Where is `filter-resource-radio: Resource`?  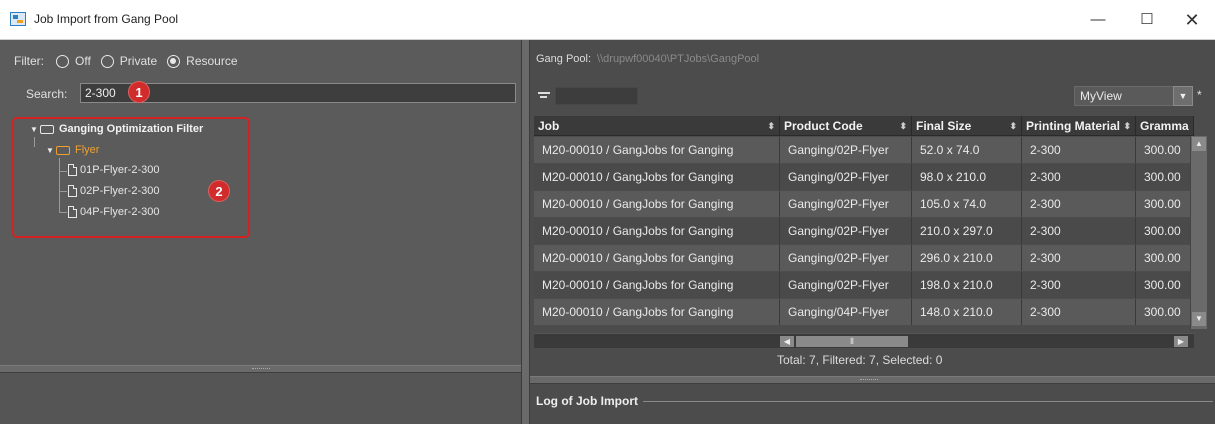
filter-resource-radio: Resource is located at coordinates (202, 61).